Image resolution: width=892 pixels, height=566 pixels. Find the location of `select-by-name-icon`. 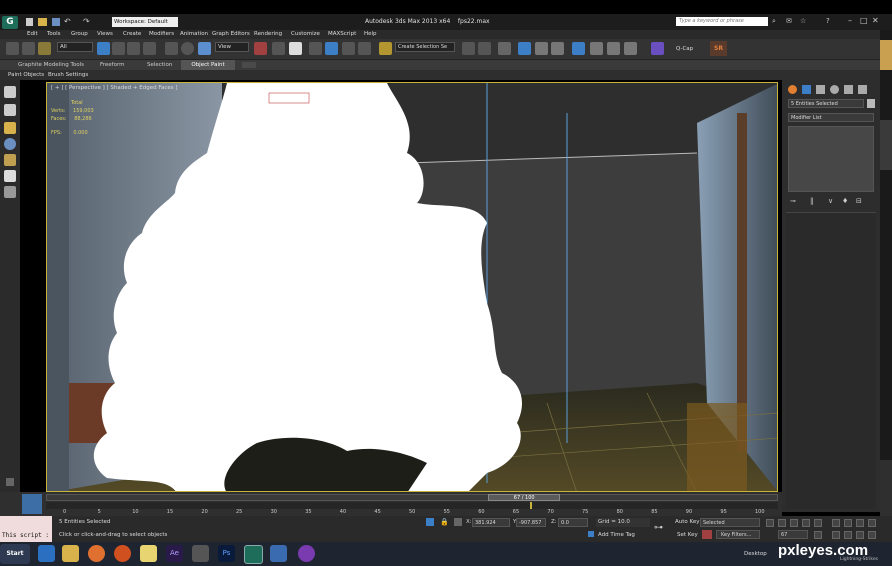

select-by-name-icon is located at coordinates (118, 48).